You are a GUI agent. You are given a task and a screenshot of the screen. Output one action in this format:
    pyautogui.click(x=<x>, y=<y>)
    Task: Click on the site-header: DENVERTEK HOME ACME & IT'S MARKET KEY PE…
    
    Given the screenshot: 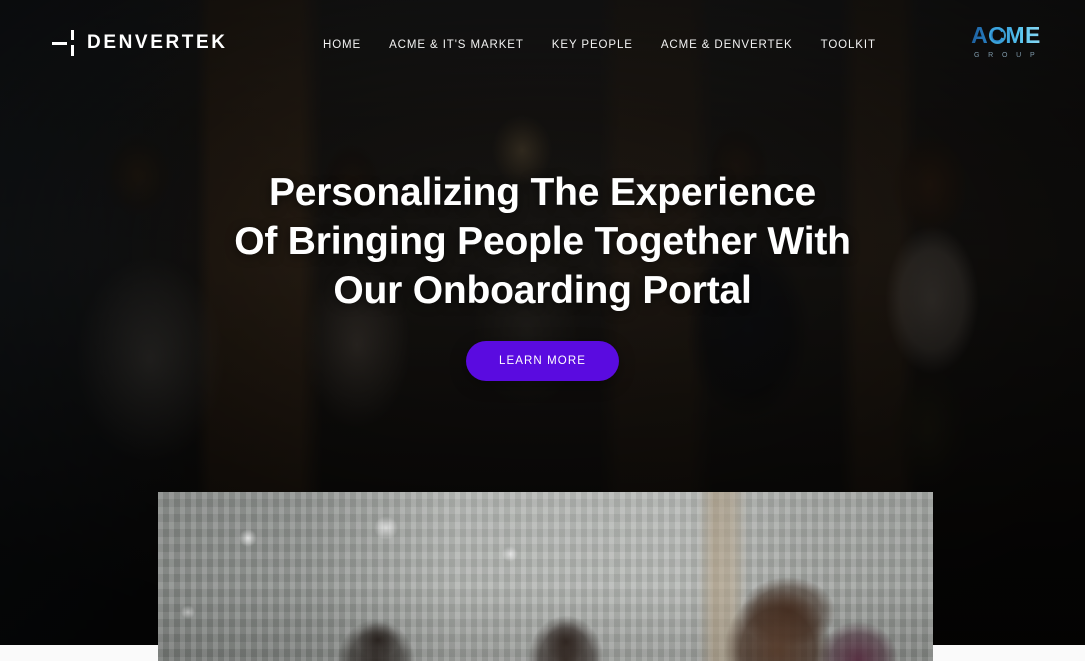 What is the action you would take?
    pyautogui.click(x=542, y=44)
    